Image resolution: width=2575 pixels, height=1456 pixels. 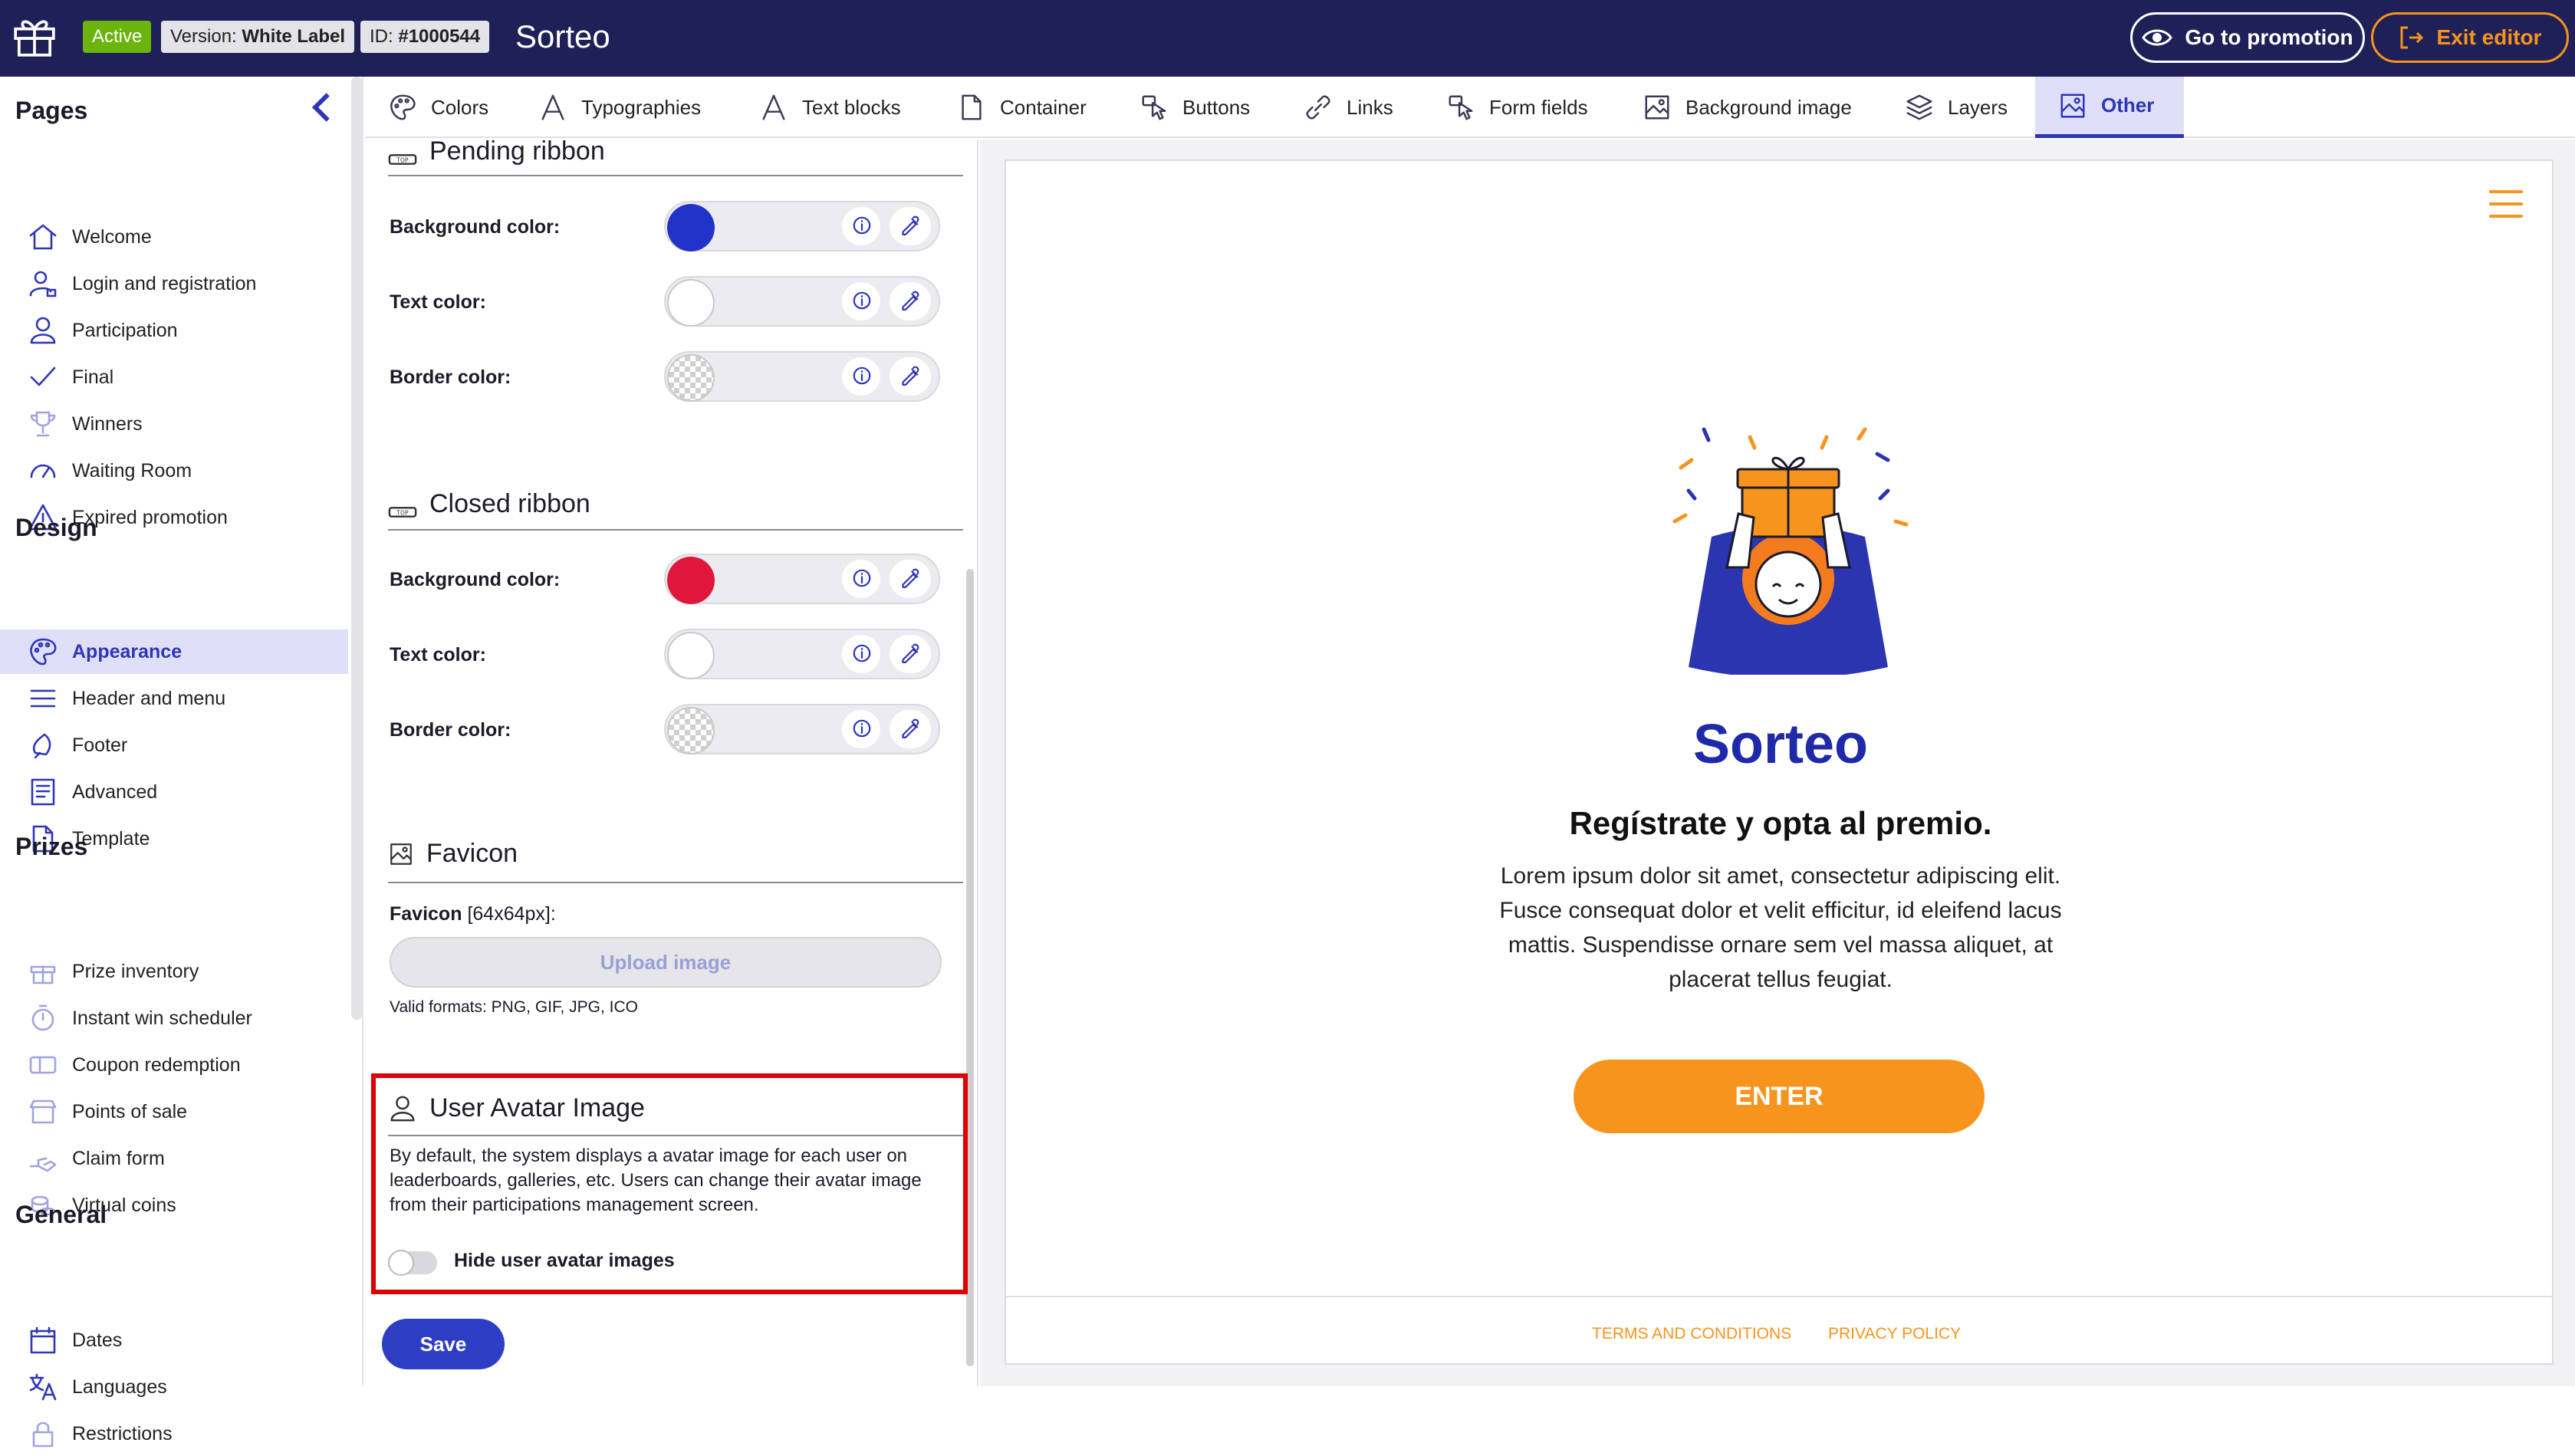 What do you see at coordinates (1895, 1334) in the screenshot?
I see `privacy-link: PRIVACY POLICY` at bounding box center [1895, 1334].